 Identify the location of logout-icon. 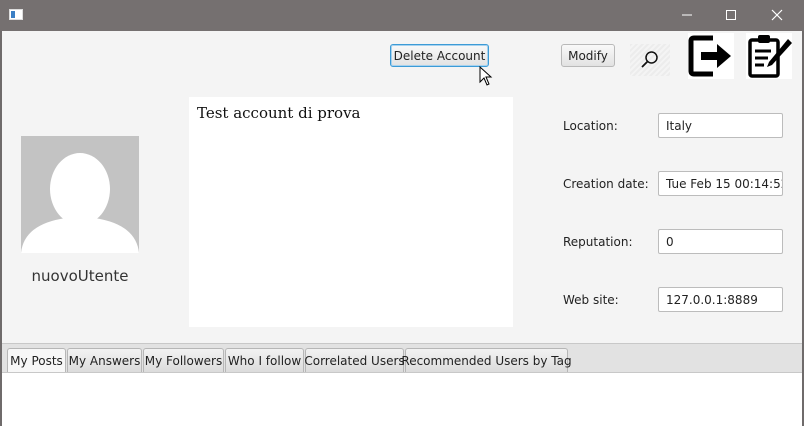
(709, 56).